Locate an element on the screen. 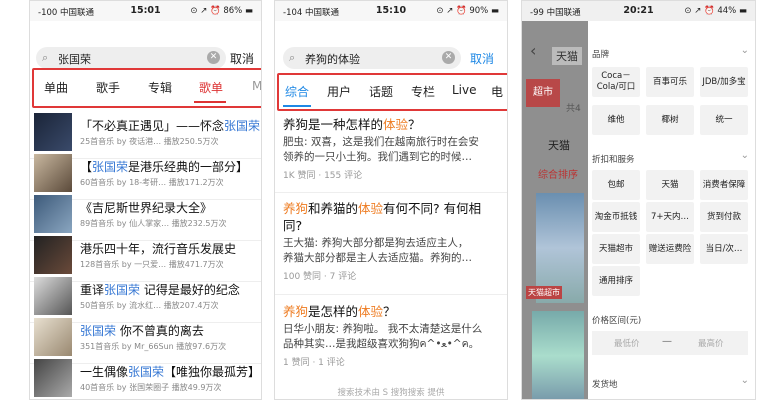 The width and height of the screenshot is (783, 400). bg-store-name: 天猫 is located at coordinates (559, 145).